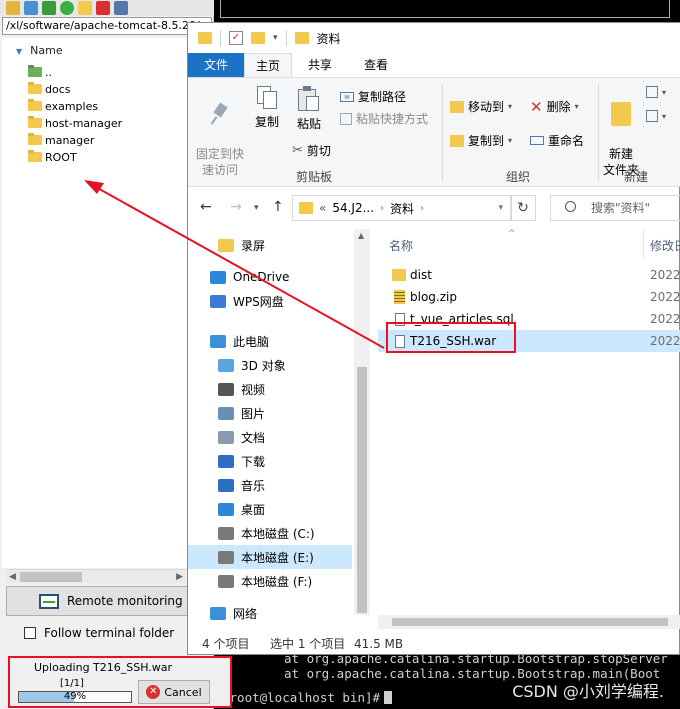 The image size is (680, 709). What do you see at coordinates (270, 389) in the screenshot?
I see `nav-item: 视频` at bounding box center [270, 389].